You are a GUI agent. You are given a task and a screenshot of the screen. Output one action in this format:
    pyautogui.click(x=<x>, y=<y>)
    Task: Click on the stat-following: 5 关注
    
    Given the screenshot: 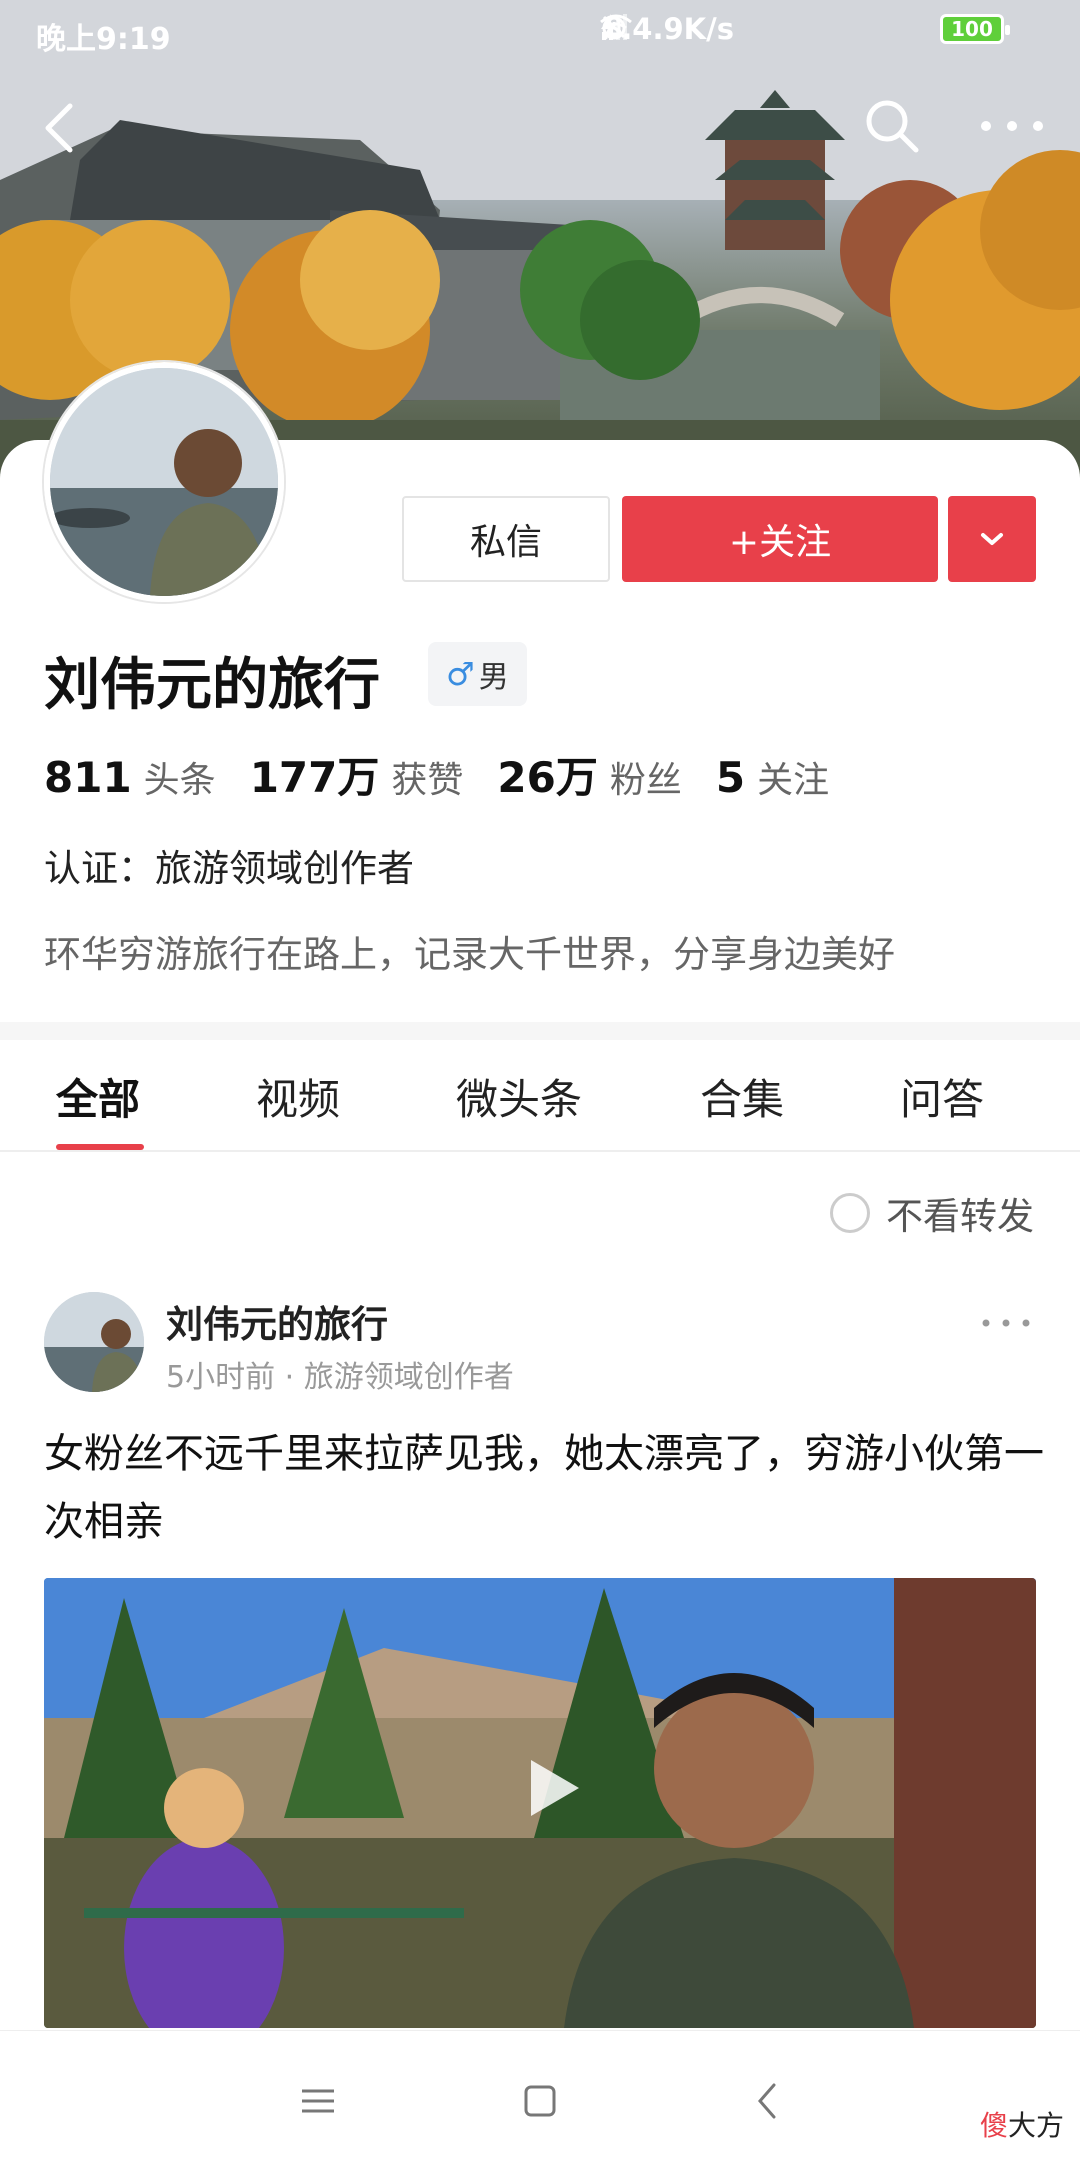 What is the action you would take?
    pyautogui.click(x=772, y=777)
    